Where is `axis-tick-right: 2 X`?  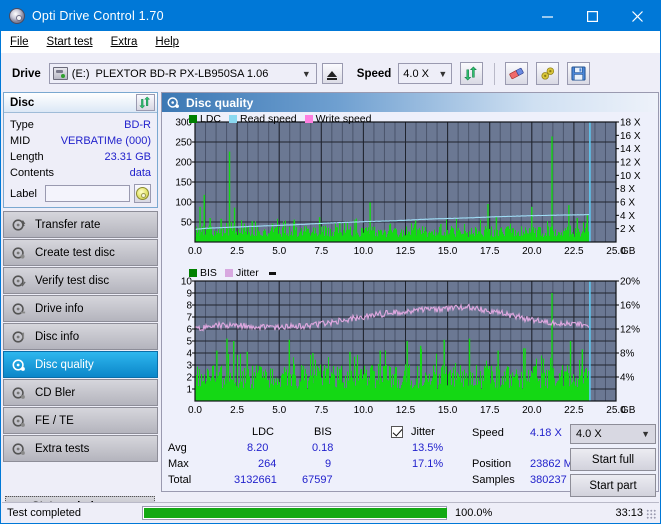 axis-tick-right: 2 X is located at coordinates (627, 229).